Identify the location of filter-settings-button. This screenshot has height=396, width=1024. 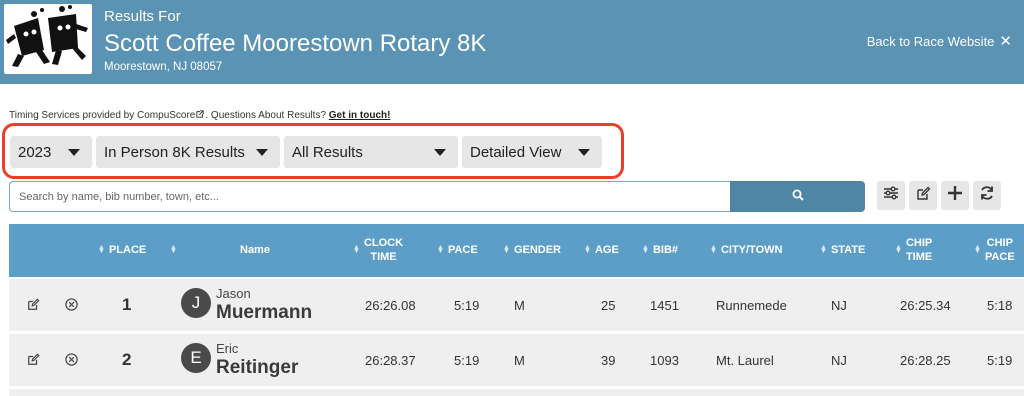
(891, 195).